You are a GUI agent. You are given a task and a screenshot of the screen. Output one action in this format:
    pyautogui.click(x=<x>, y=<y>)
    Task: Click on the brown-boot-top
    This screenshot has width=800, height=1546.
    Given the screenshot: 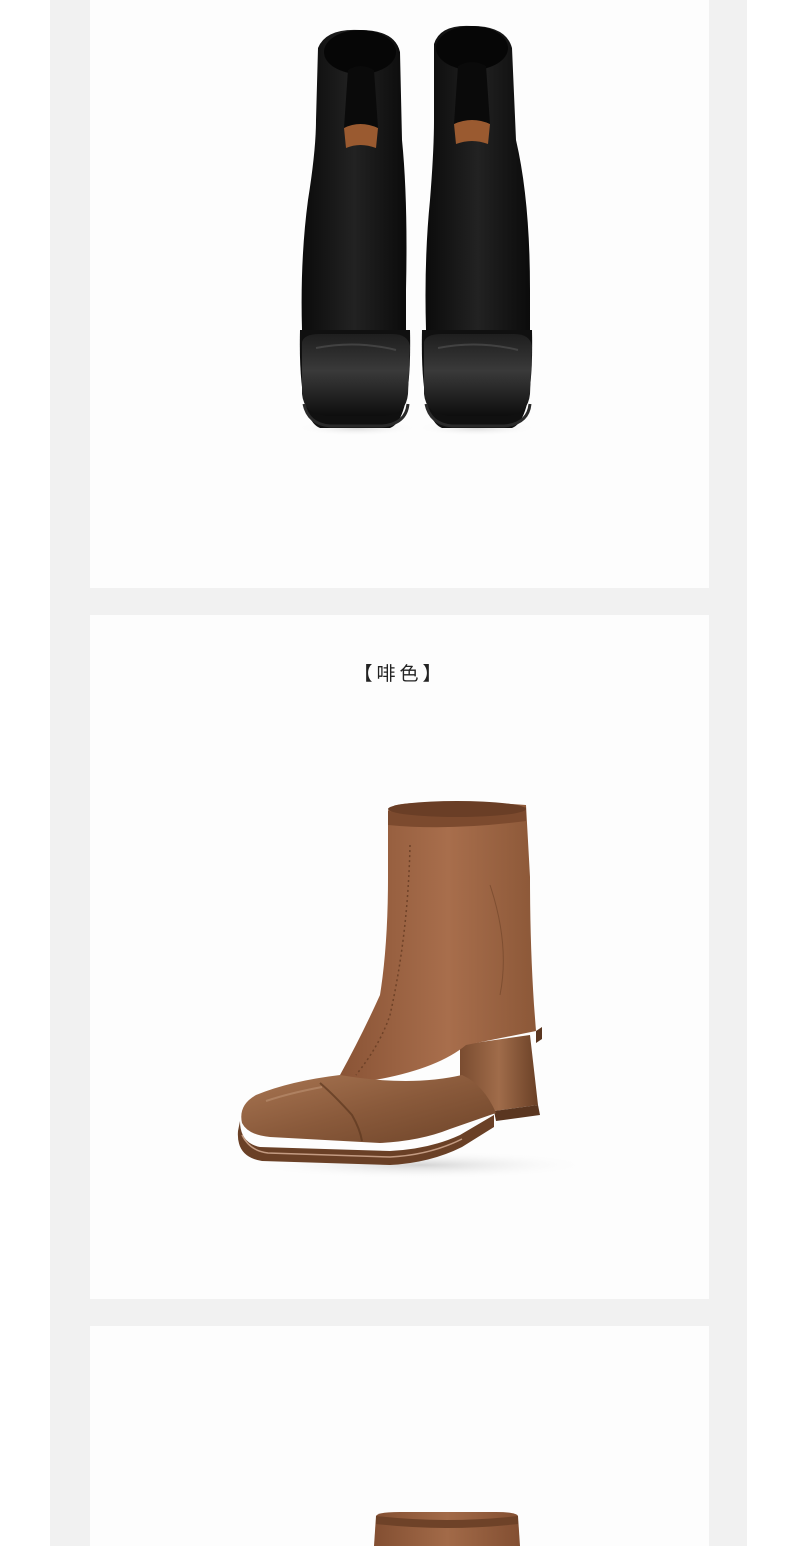 What is the action you would take?
    pyautogui.click(x=447, y=1529)
    